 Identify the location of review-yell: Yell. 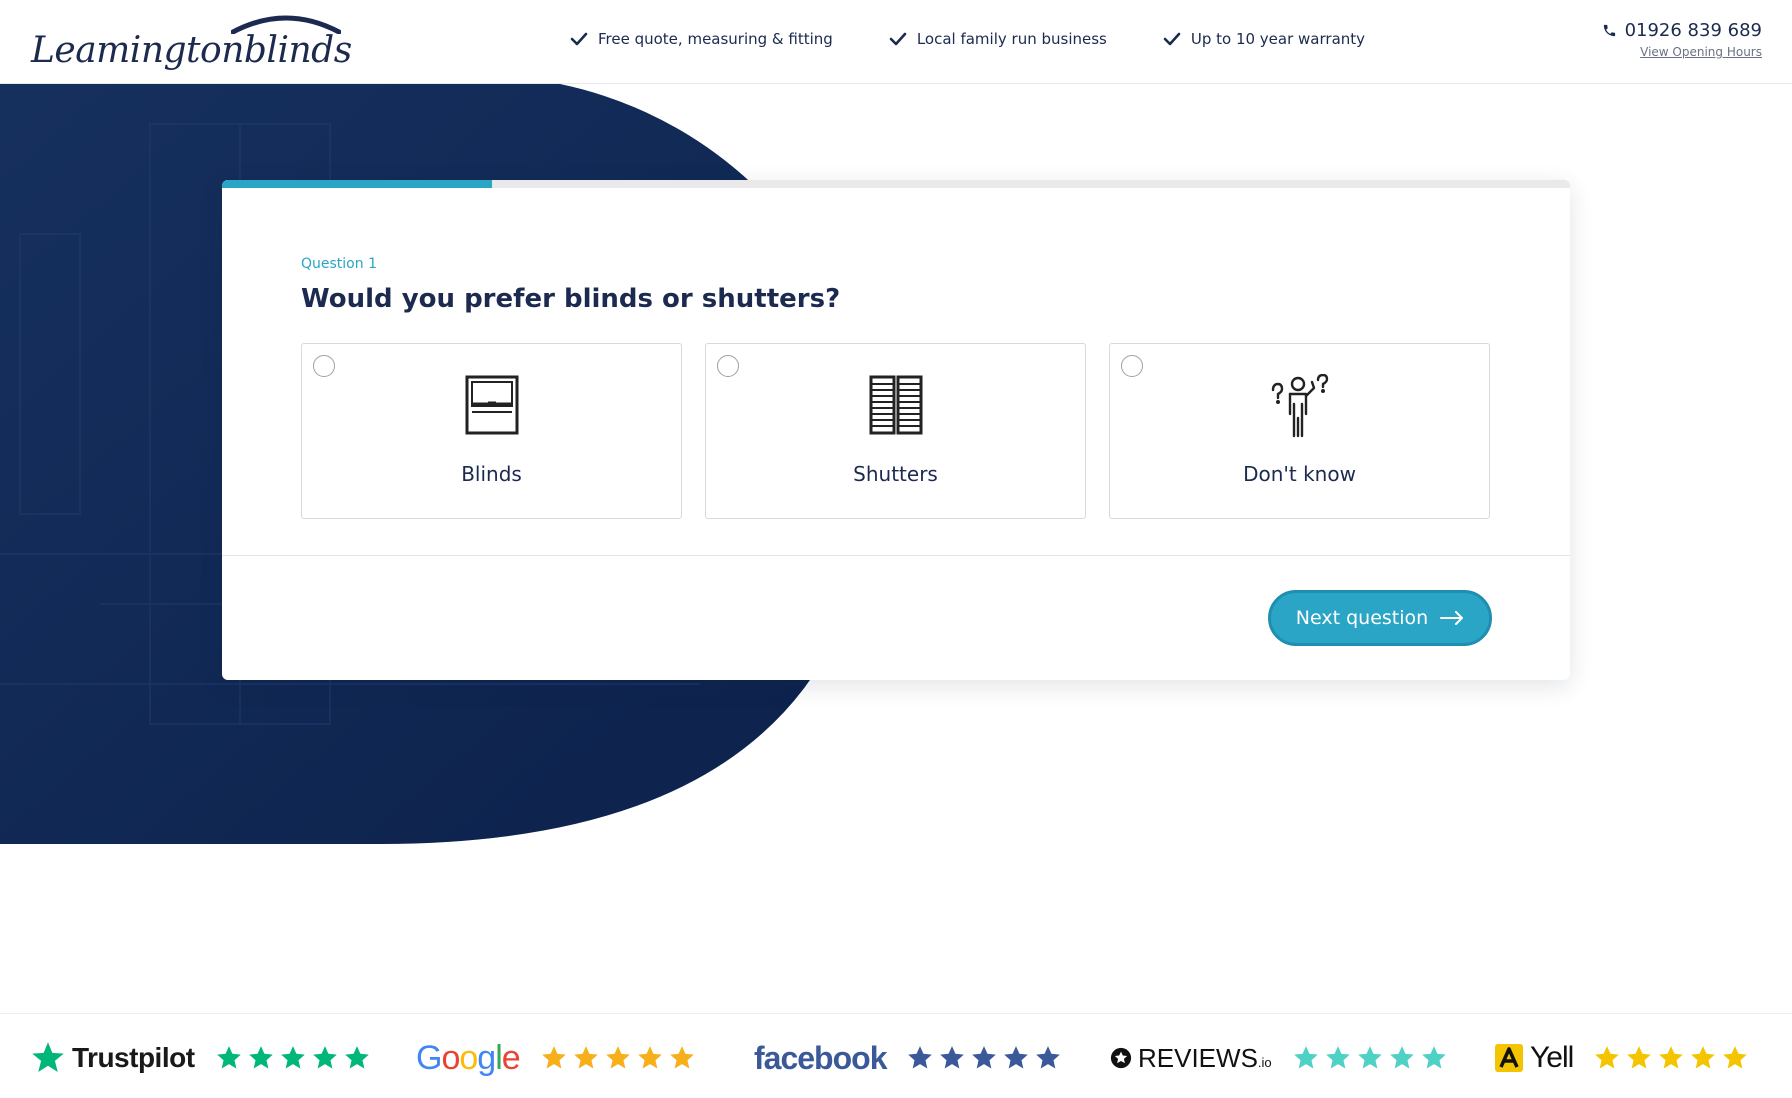
(1621, 1058).